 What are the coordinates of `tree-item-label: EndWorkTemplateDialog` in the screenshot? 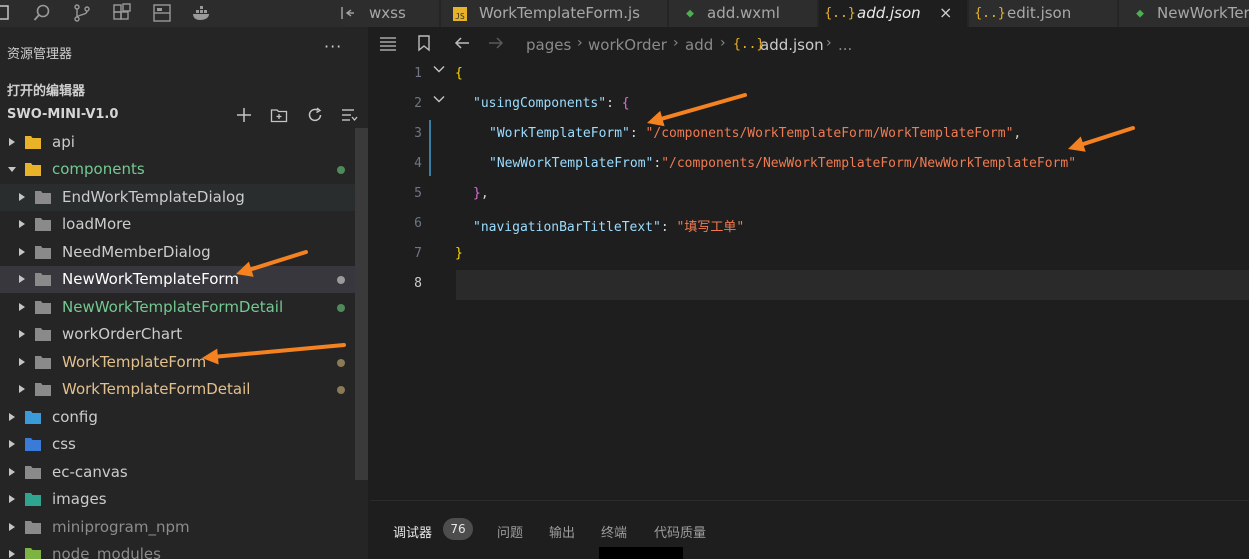 It's located at (153, 197).